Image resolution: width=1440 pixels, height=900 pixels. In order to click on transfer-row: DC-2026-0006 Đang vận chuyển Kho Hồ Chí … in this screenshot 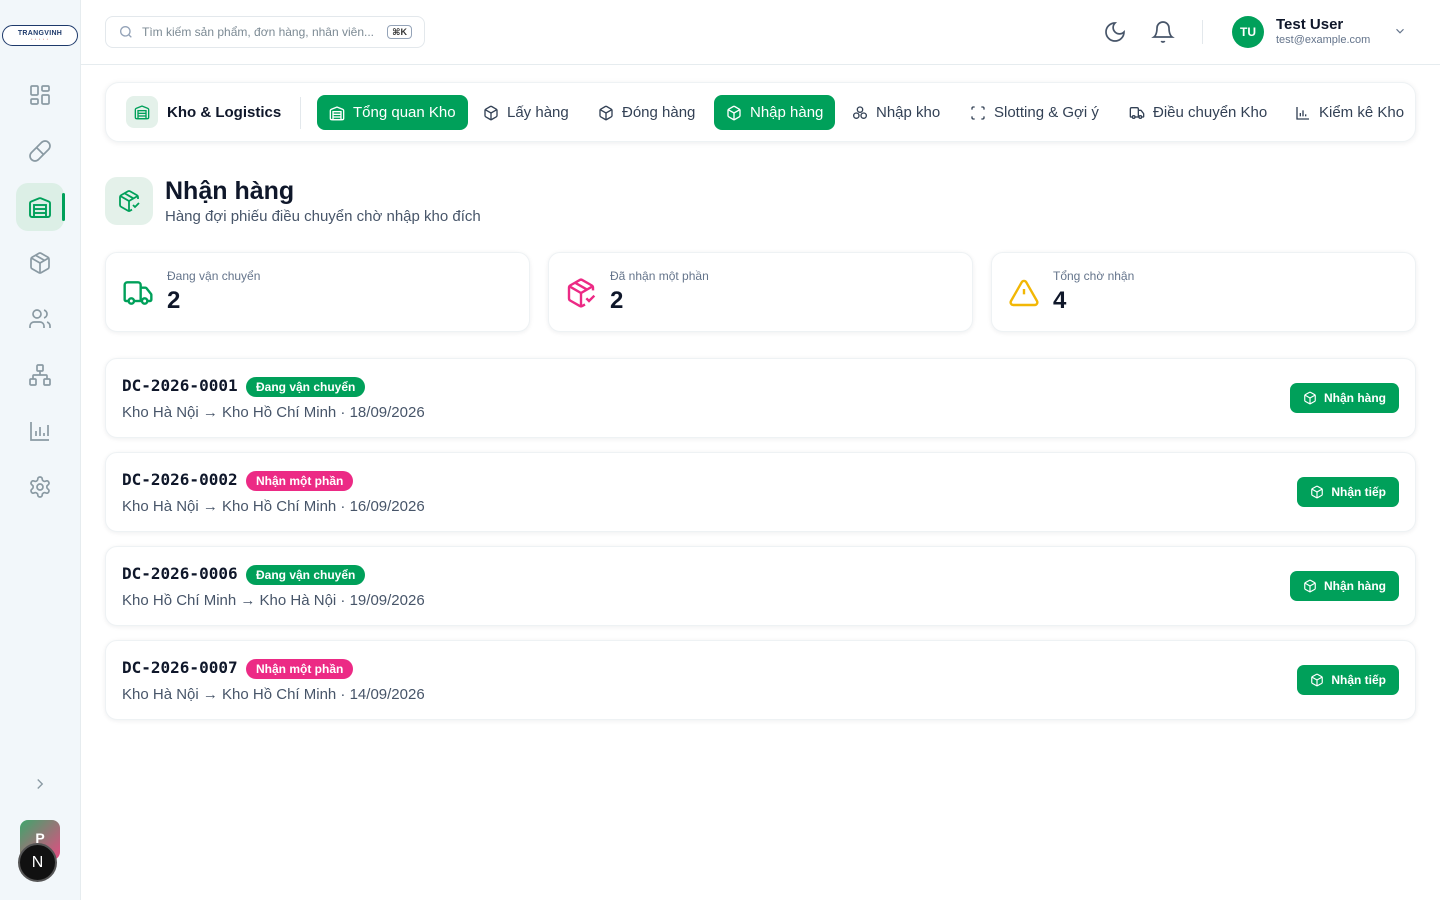, I will do `click(760, 586)`.